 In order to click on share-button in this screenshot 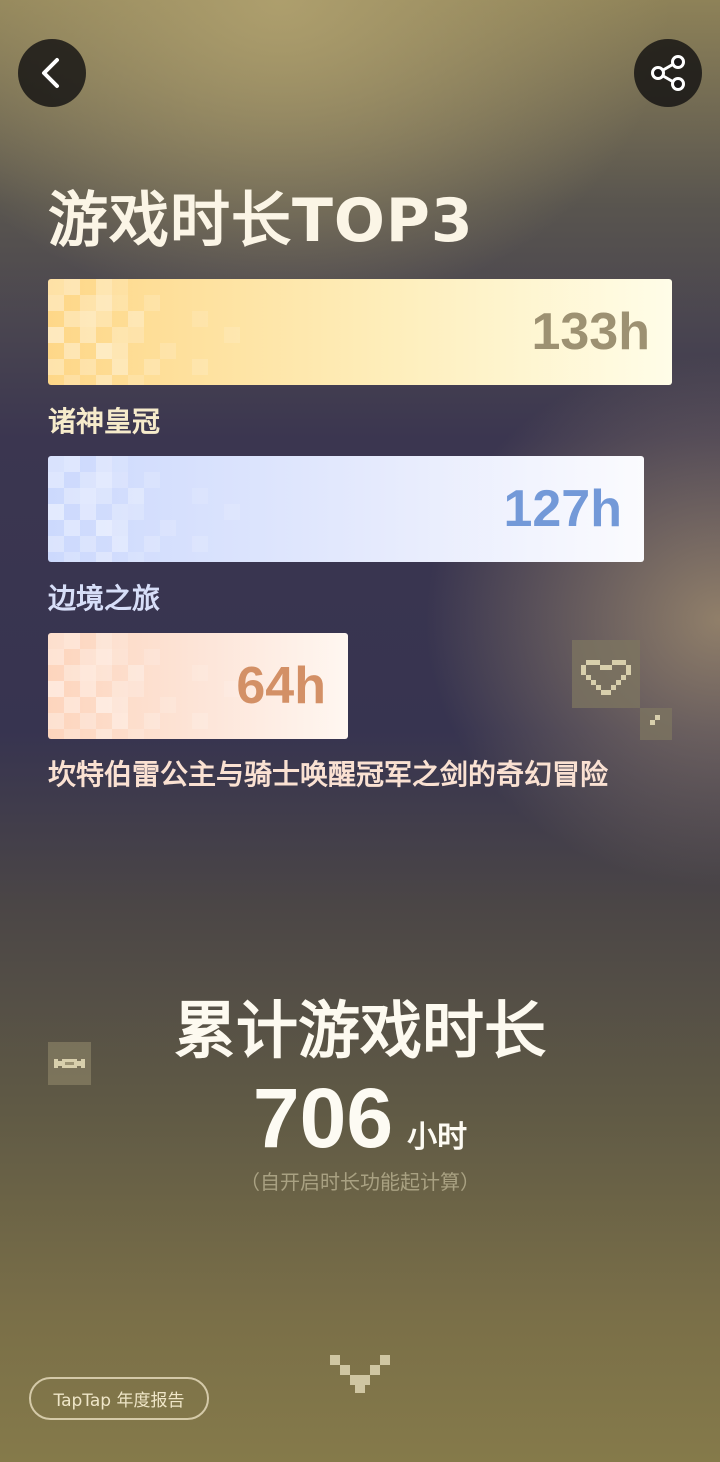, I will do `click(668, 73)`.